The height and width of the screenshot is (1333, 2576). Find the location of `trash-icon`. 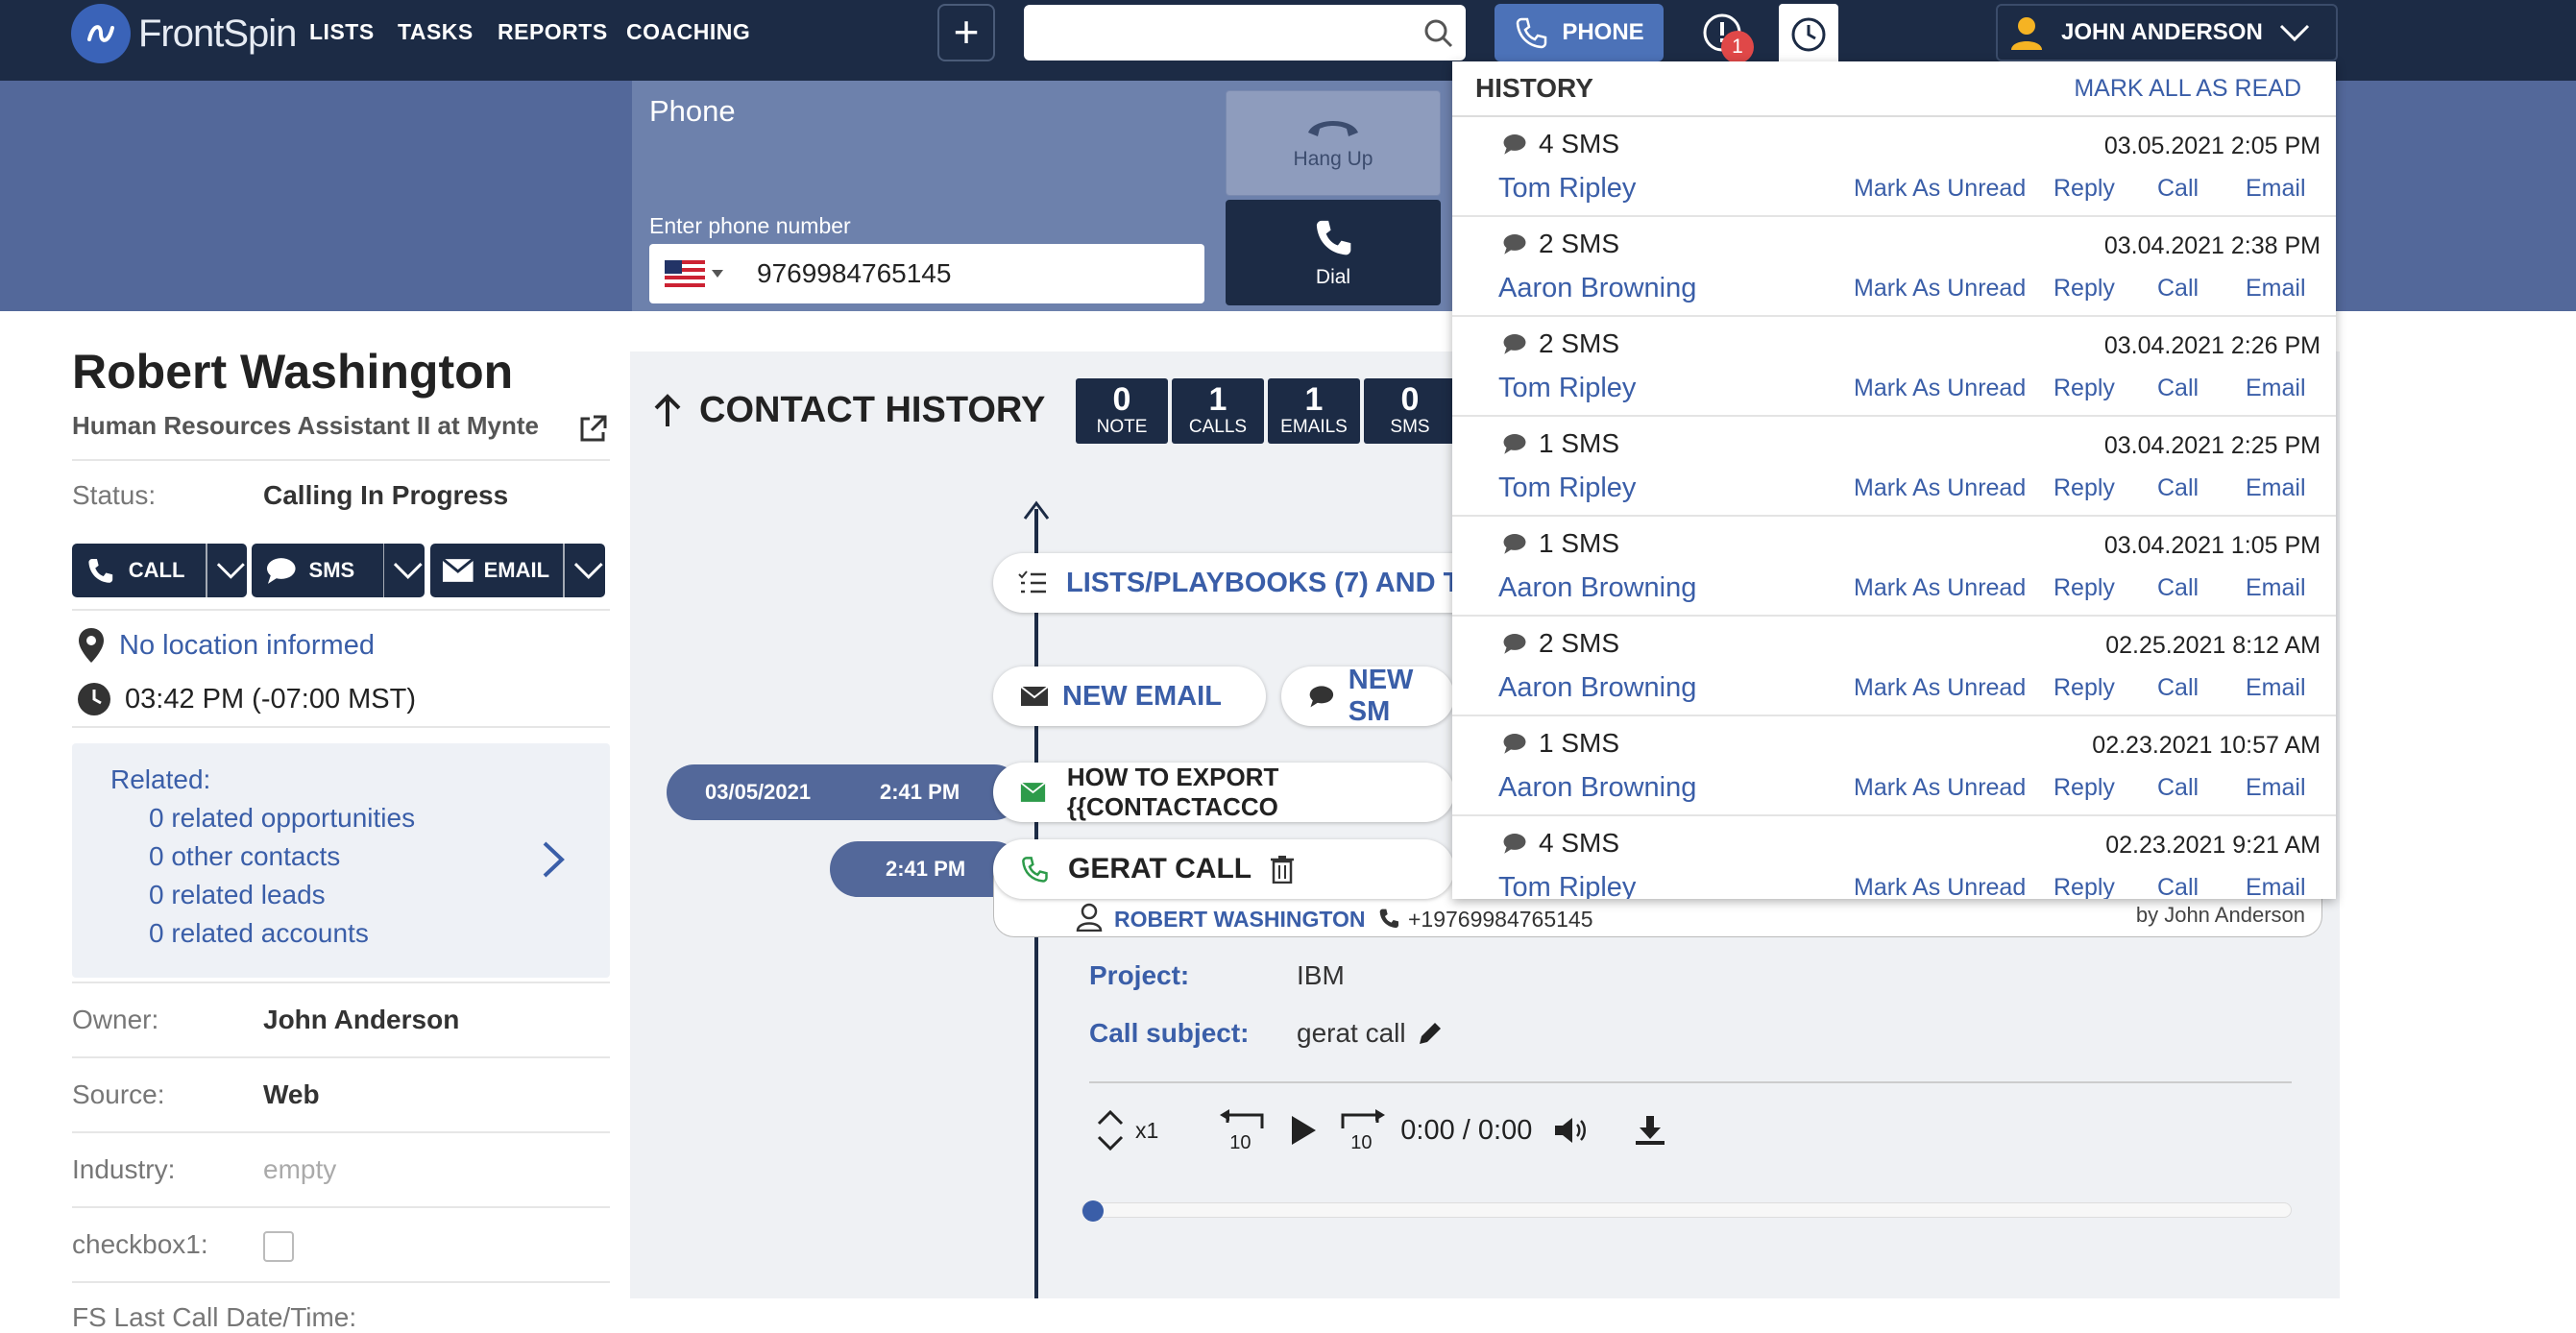

trash-icon is located at coordinates (1283, 869).